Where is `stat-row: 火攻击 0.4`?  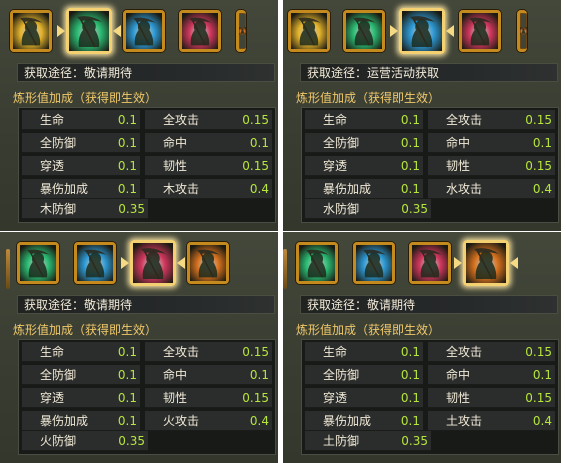
stat-row: 火攻击 0.4 is located at coordinates (208, 421).